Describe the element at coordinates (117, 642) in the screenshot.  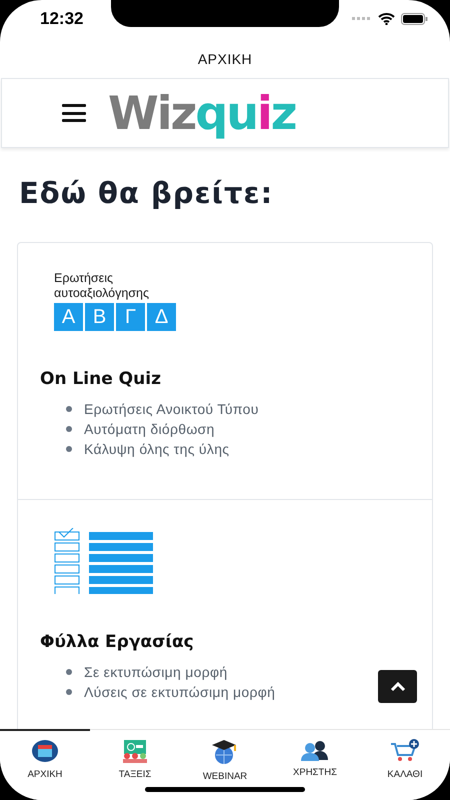
I see `section-title: Φύλλα Εργασίας` at that location.